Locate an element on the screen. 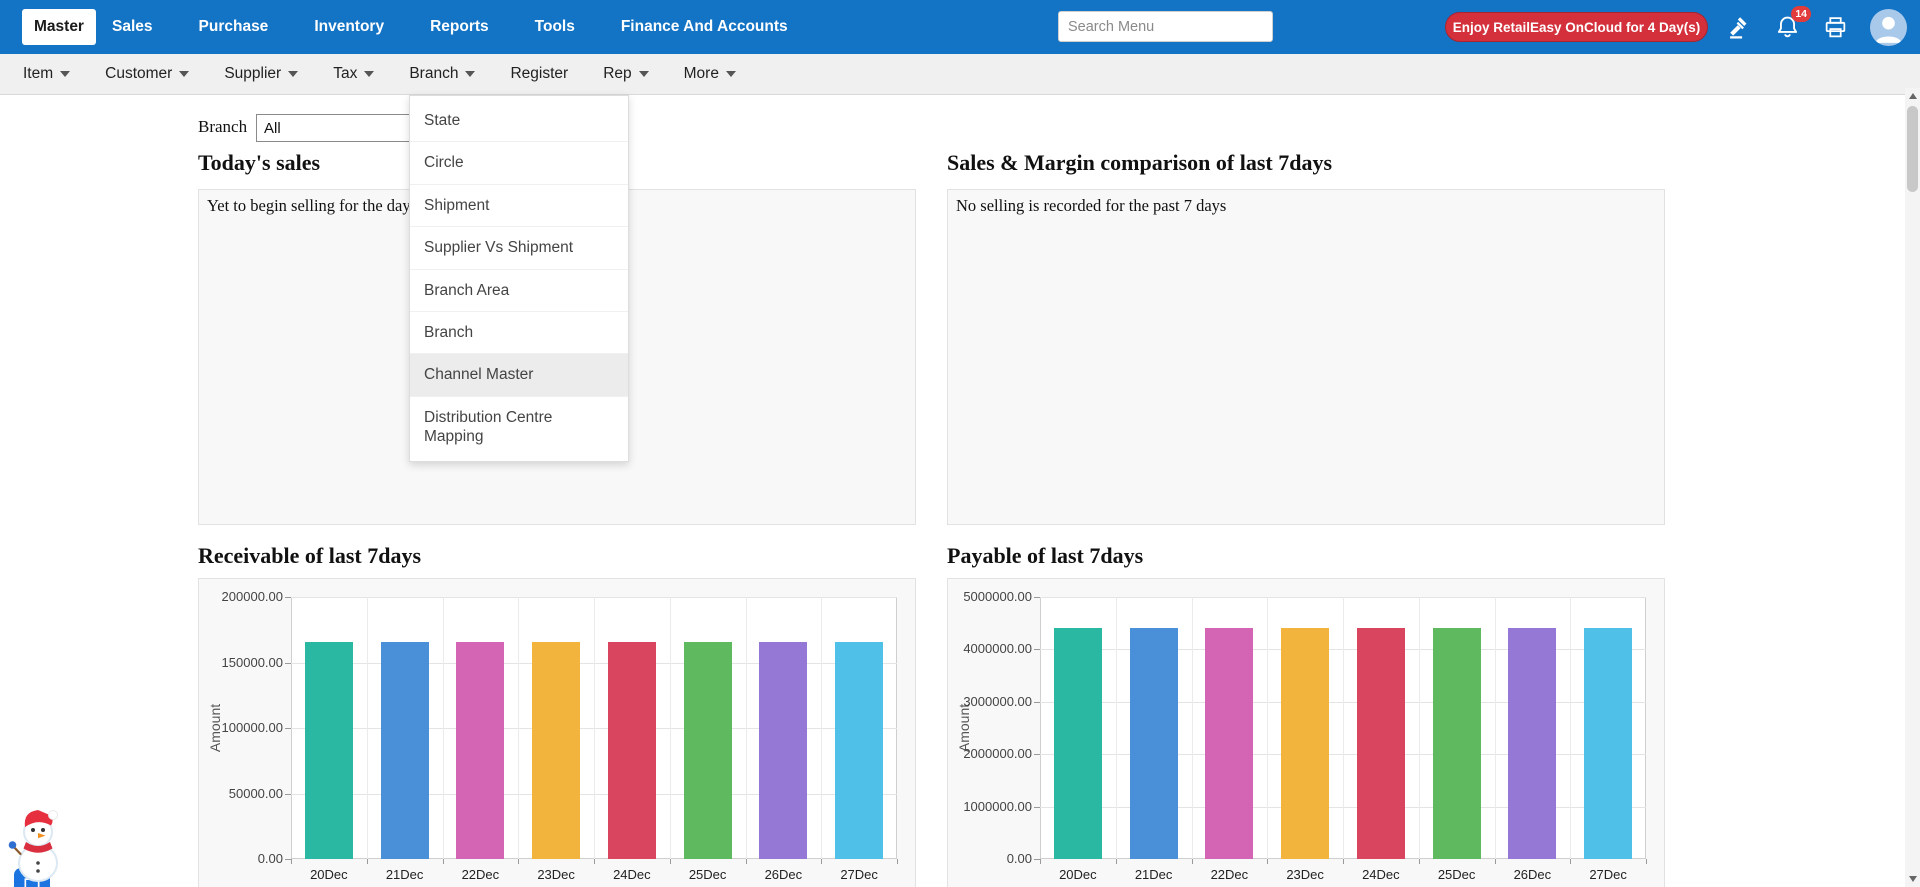  topbar-icons: 14 is located at coordinates (1816, 27).